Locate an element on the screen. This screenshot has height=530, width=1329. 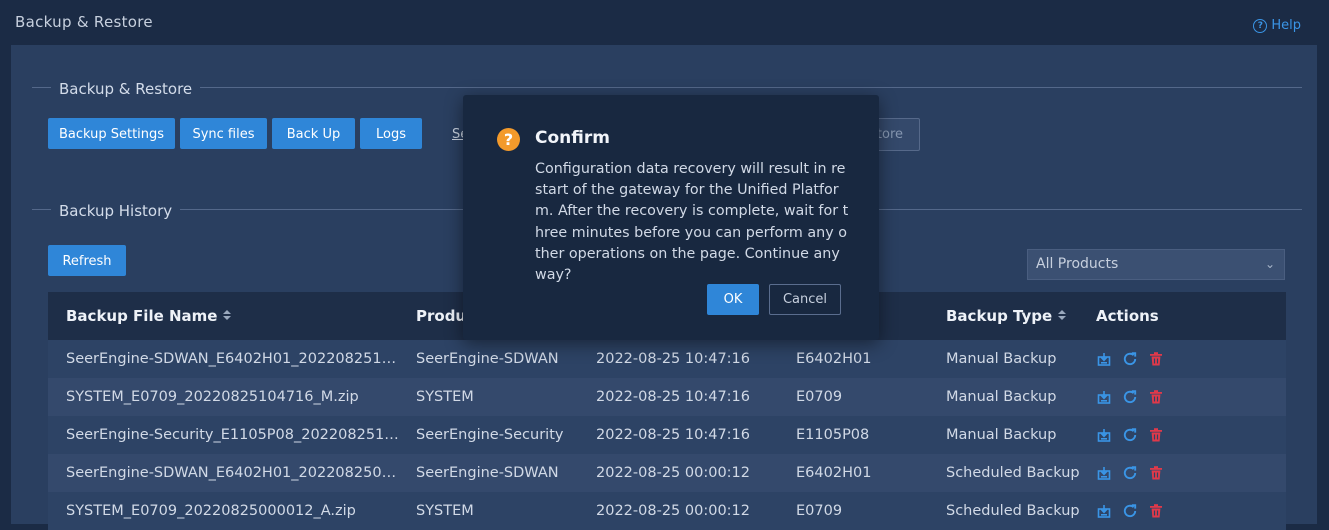
app-title: Backup & Restore is located at coordinates (84, 22).